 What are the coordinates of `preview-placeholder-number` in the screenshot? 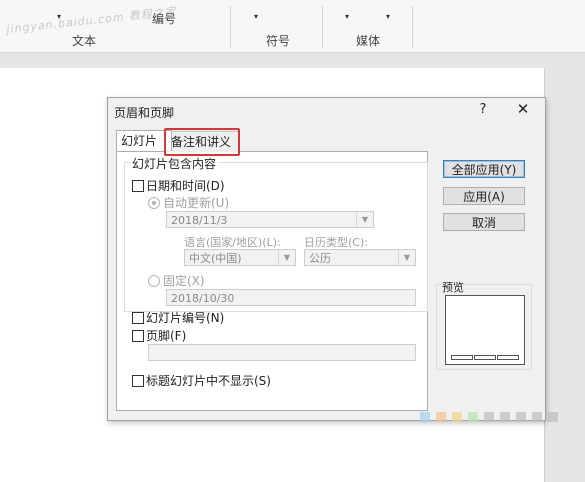 It's located at (508, 357).